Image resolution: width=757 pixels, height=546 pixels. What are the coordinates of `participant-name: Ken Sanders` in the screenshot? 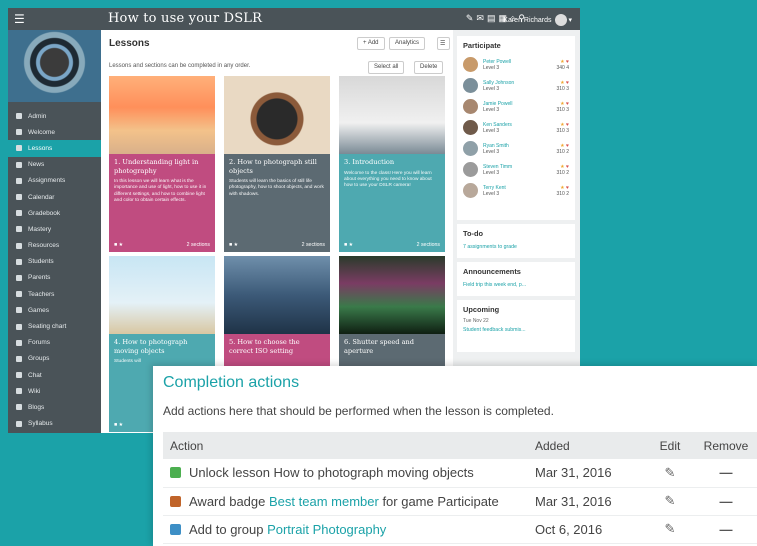 It's located at (497, 124).